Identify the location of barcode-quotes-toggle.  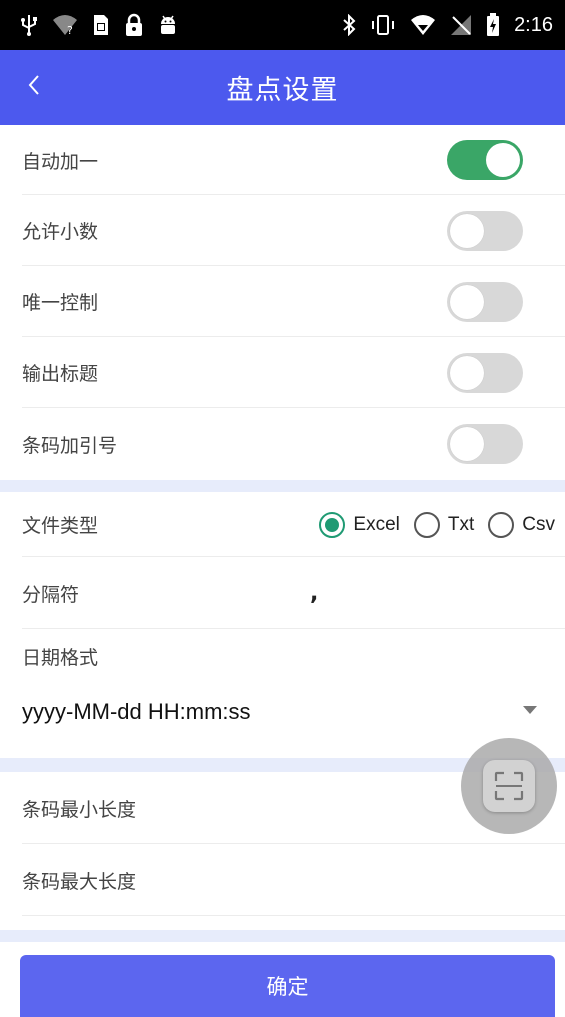
(485, 444).